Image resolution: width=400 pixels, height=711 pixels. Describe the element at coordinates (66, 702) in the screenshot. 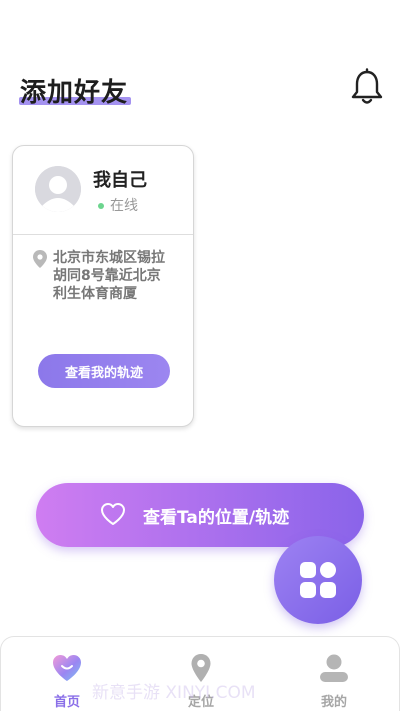

I see `tab-home-label: 首页` at that location.